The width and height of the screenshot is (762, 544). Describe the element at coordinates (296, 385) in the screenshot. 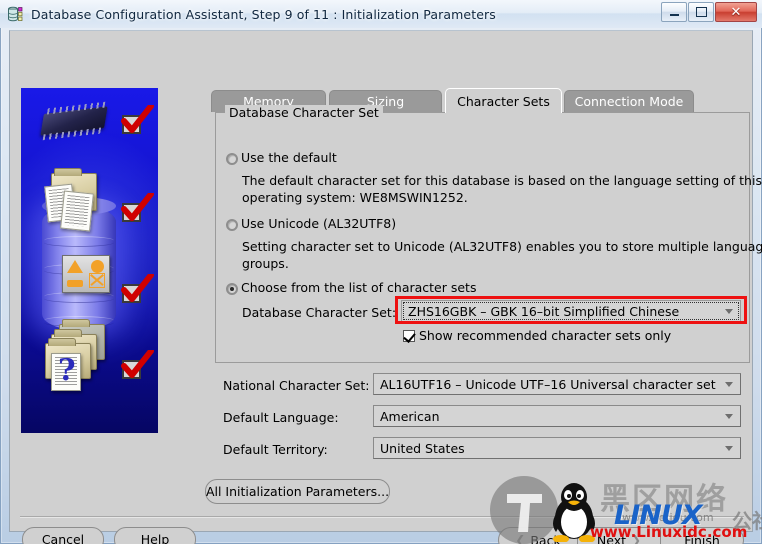

I see `national-character-set-label: National Character Set:` at that location.